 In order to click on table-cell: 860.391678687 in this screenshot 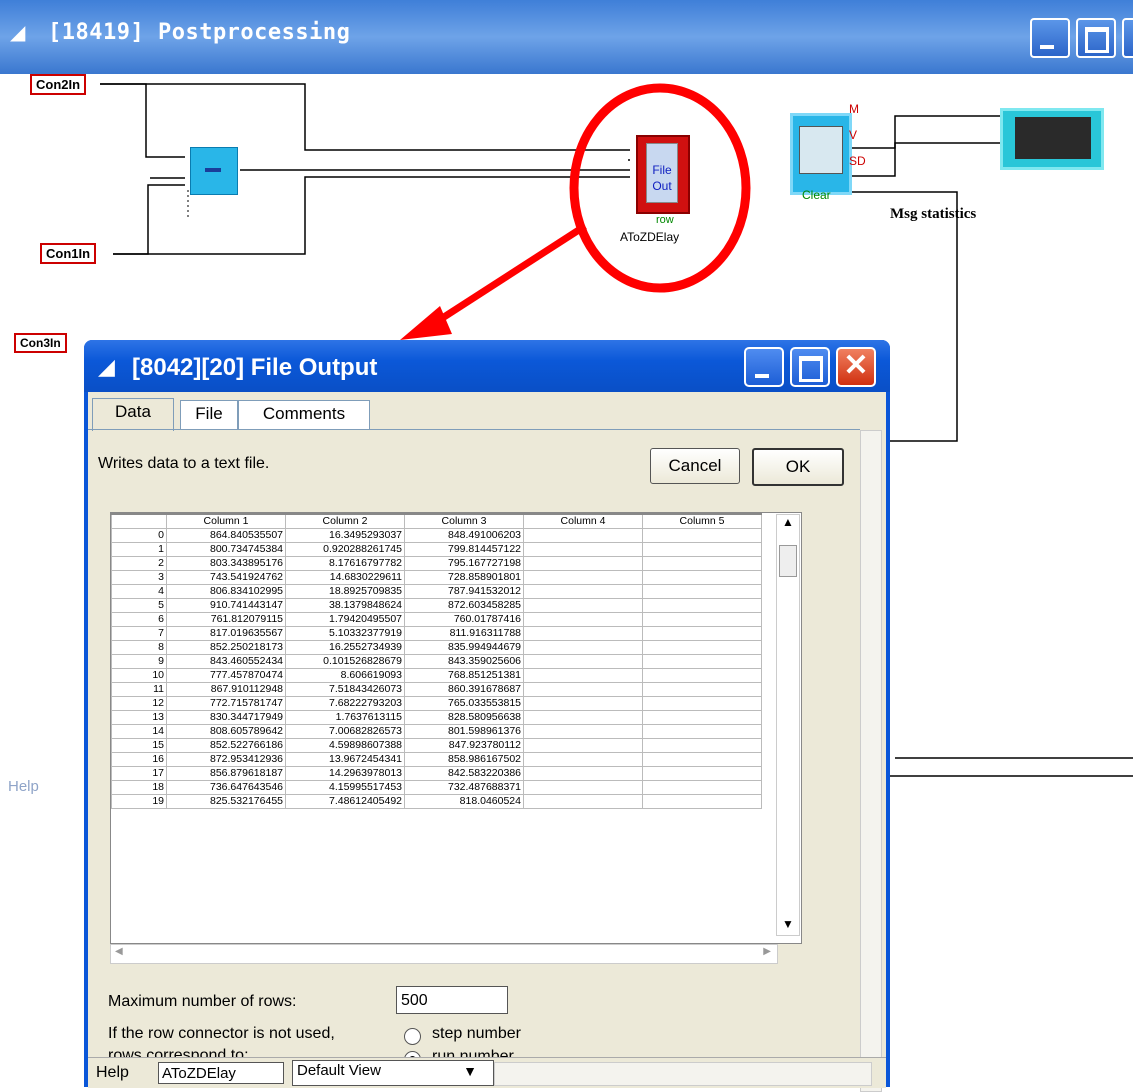, I will do `click(464, 689)`.